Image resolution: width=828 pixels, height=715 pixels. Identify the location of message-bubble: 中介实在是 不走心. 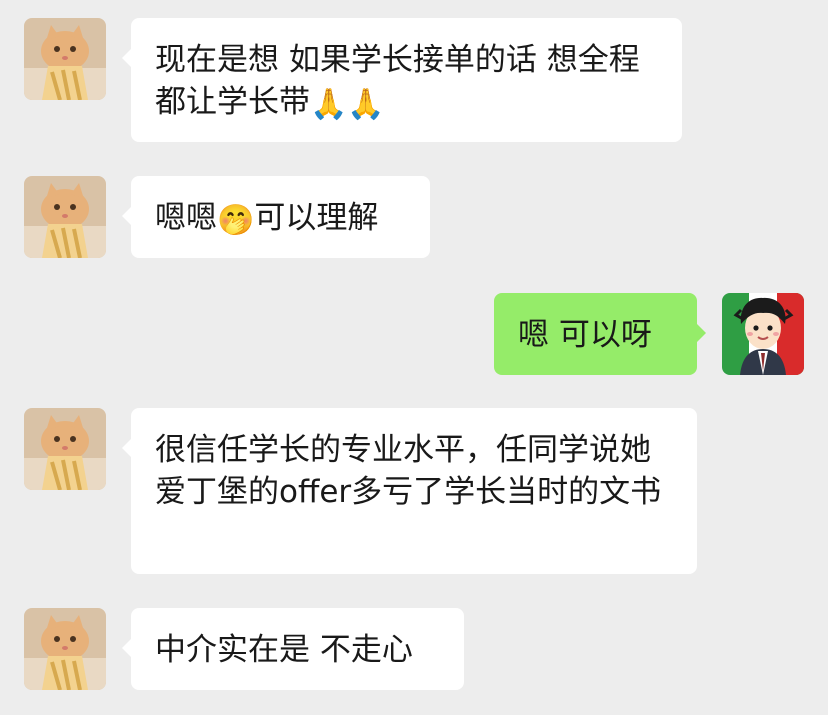
(293, 649).